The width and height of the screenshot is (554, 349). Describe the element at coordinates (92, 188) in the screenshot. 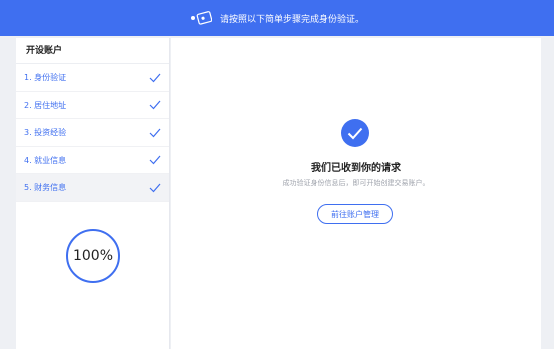

I see `step-financial-info: 5. 财务信息` at that location.